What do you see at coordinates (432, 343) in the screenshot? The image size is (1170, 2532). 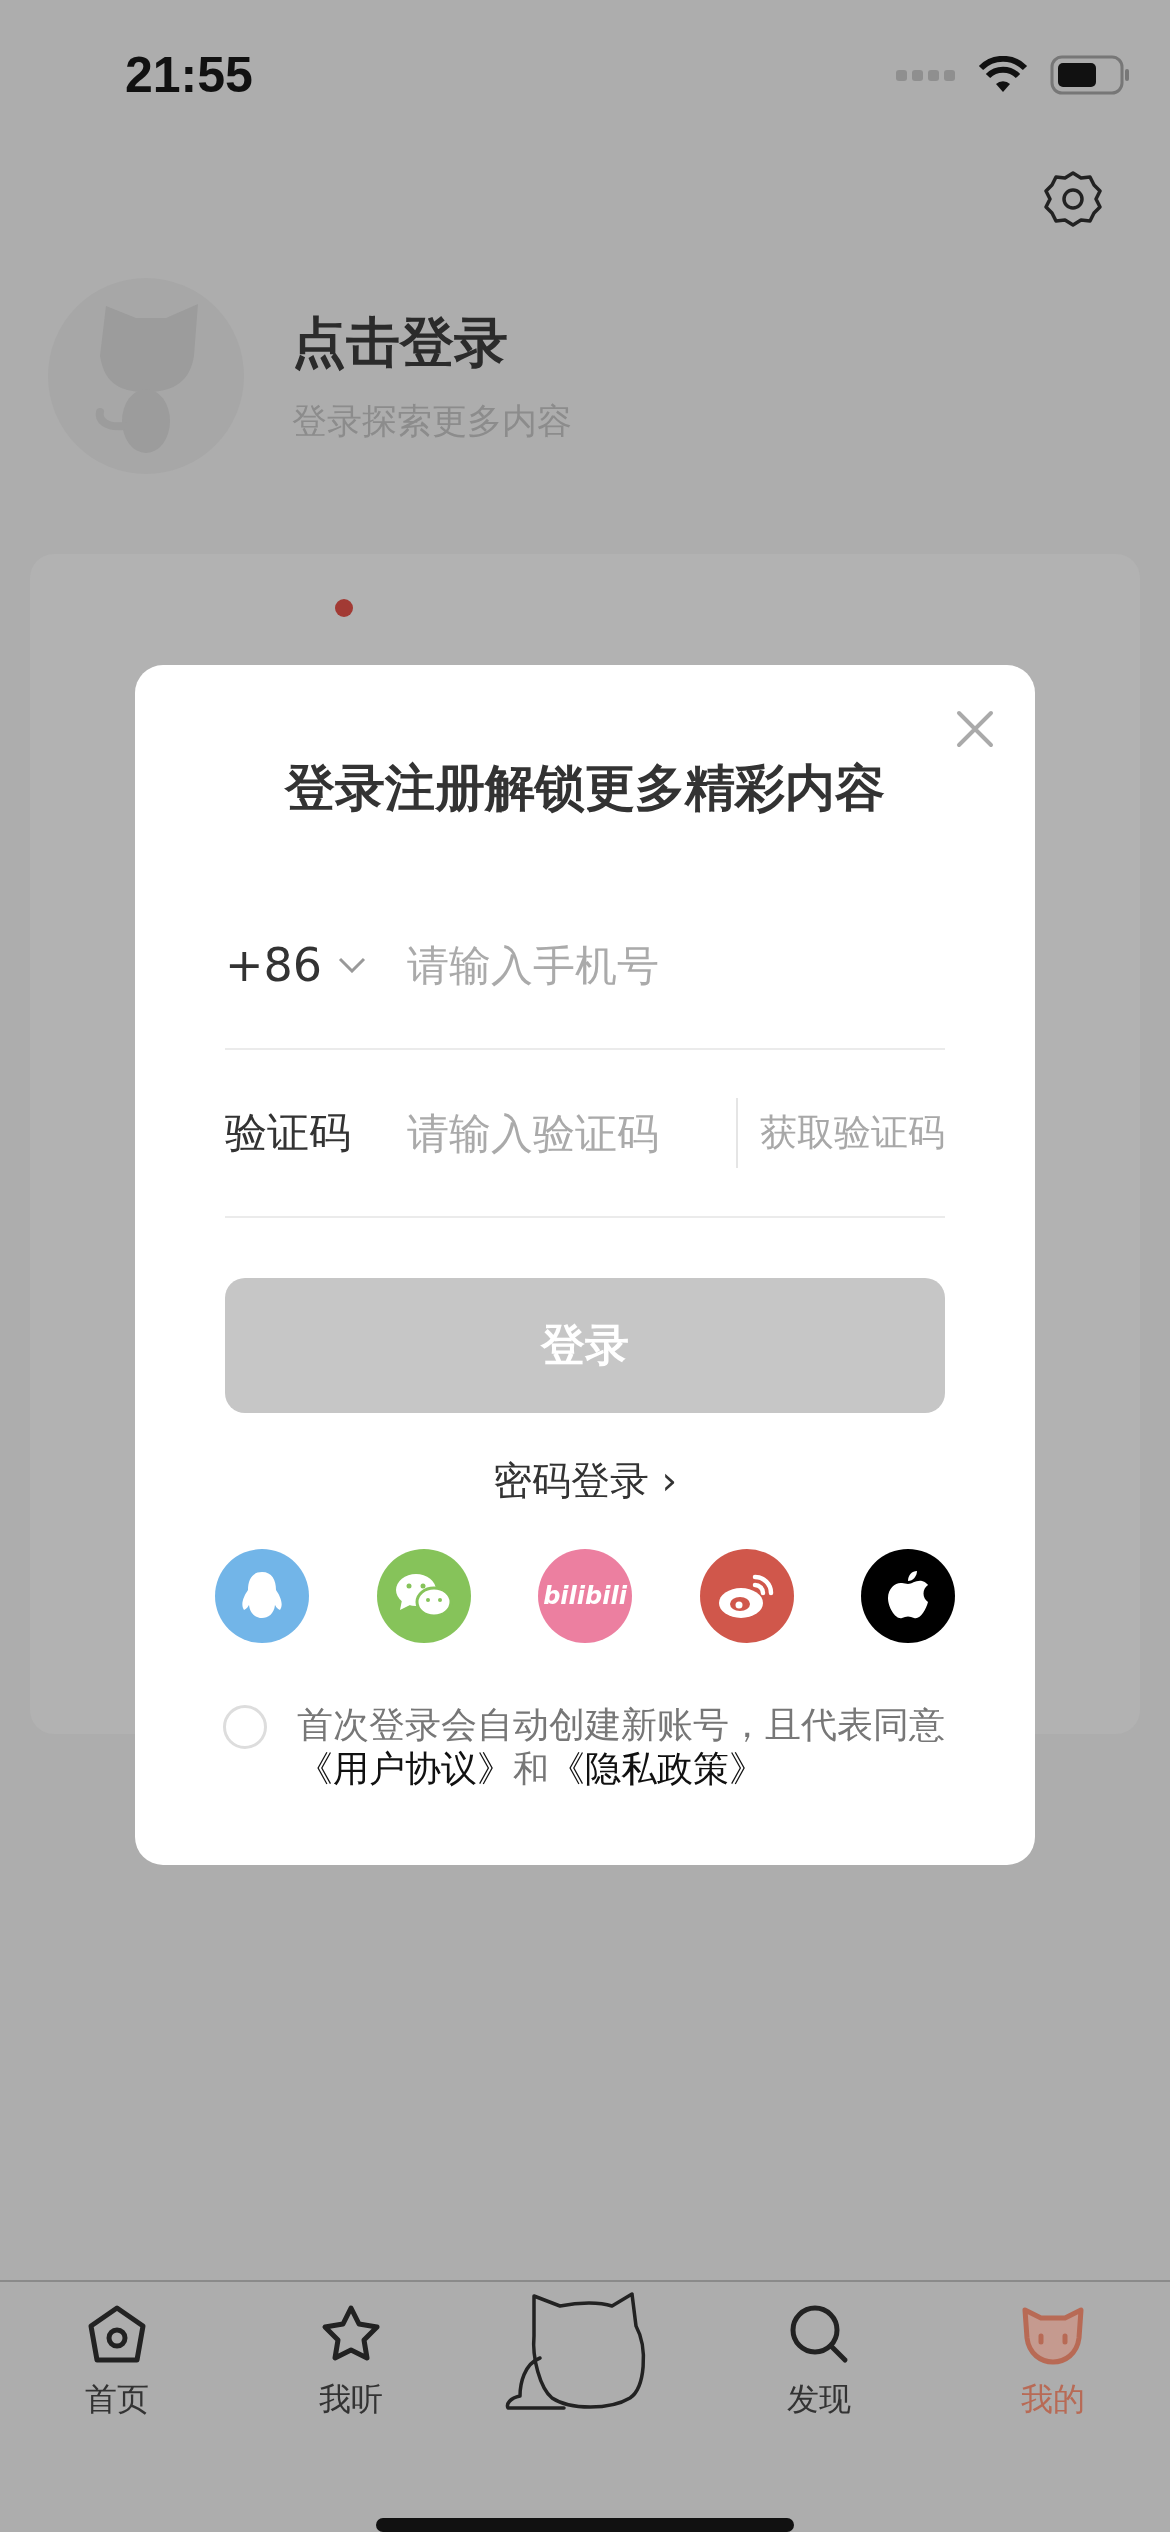 I see `login-prompt-title: 点击登录` at bounding box center [432, 343].